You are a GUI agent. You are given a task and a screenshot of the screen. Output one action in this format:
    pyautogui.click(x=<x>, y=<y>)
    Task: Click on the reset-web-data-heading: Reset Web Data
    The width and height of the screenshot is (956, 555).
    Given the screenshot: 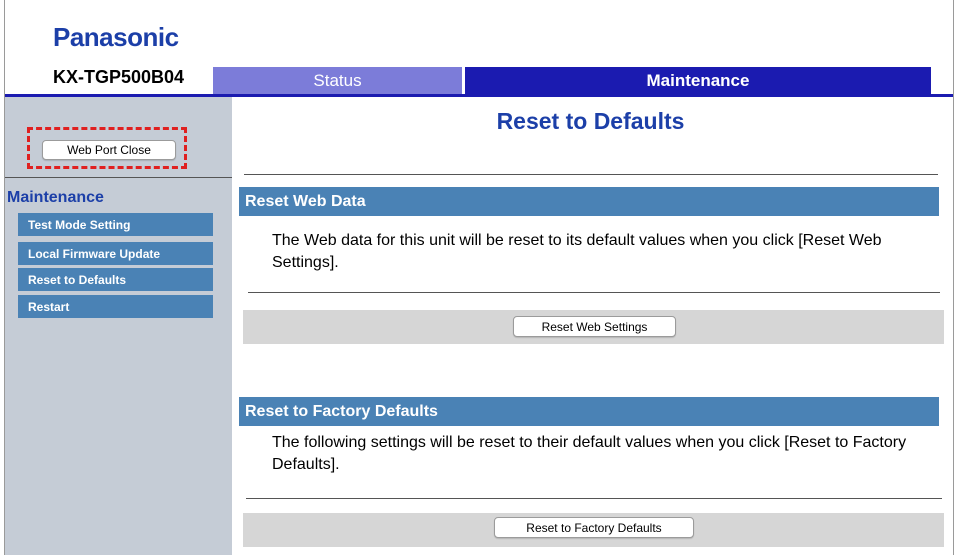 What is the action you would take?
    pyautogui.click(x=589, y=201)
    